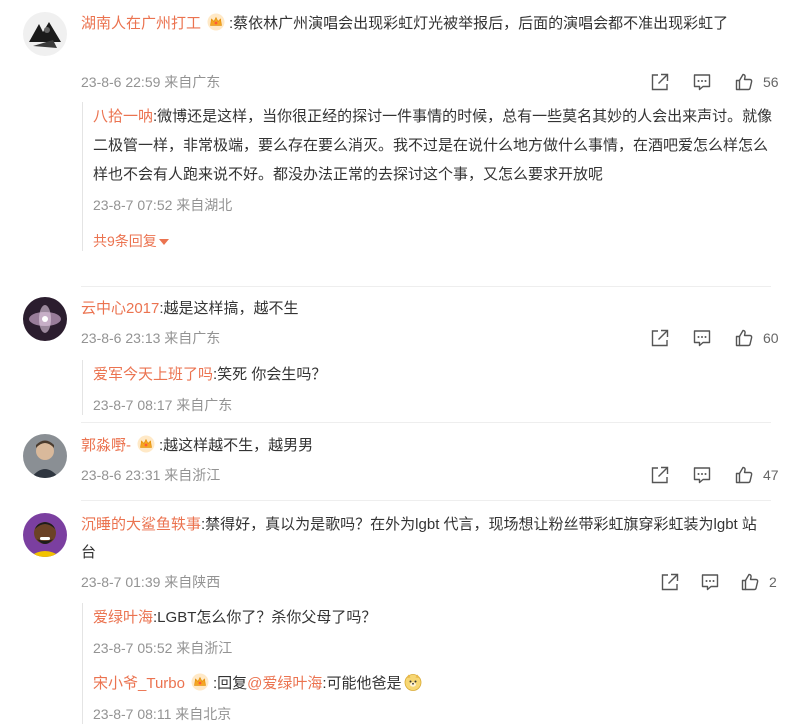 The image size is (795, 727). Describe the element at coordinates (229, 308) in the screenshot. I see `comment-body: :越是这样搞，越不生` at that location.